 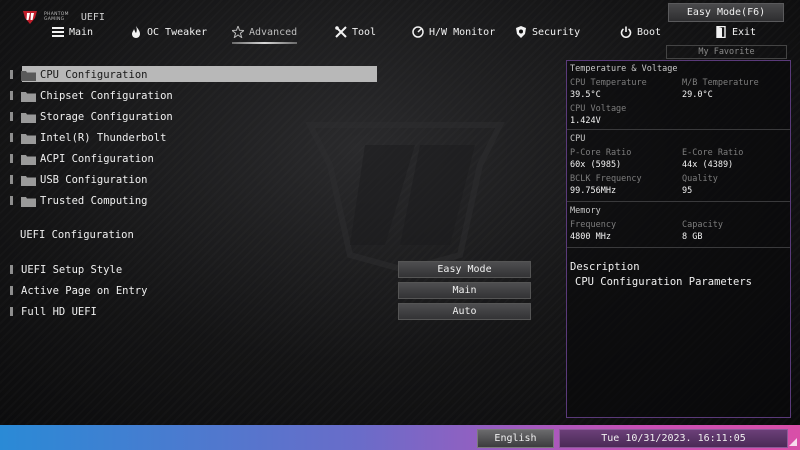 What do you see at coordinates (464, 269) in the screenshot?
I see `uefi-setup-style-select: Easy Mode` at bounding box center [464, 269].